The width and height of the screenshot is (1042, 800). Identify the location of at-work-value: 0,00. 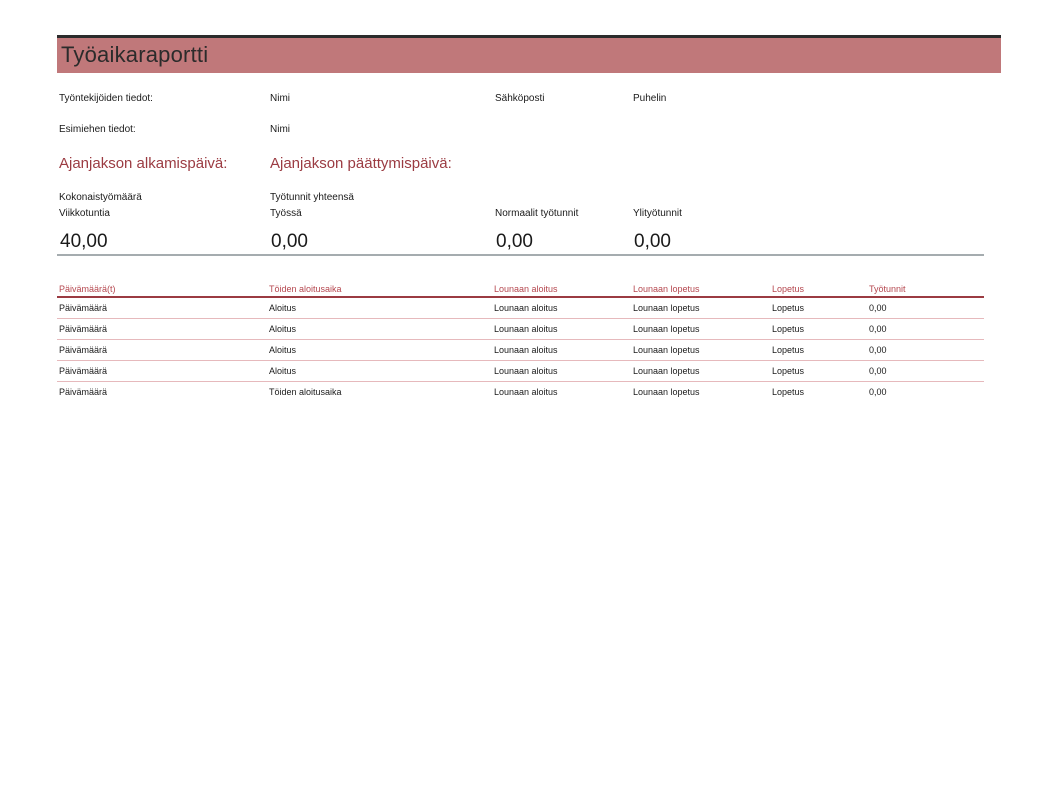
(289, 241).